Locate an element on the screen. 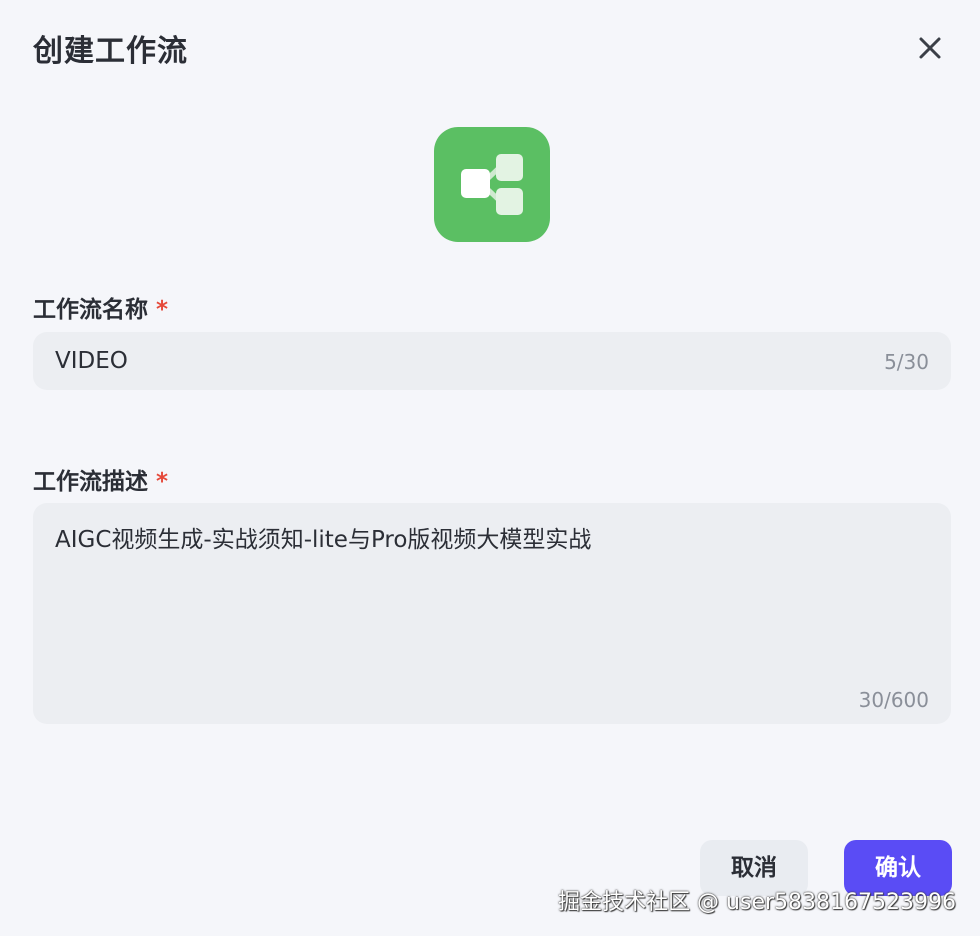 The height and width of the screenshot is (936, 980). workflow-name-label-text: 工作流名称 is located at coordinates (90, 310).